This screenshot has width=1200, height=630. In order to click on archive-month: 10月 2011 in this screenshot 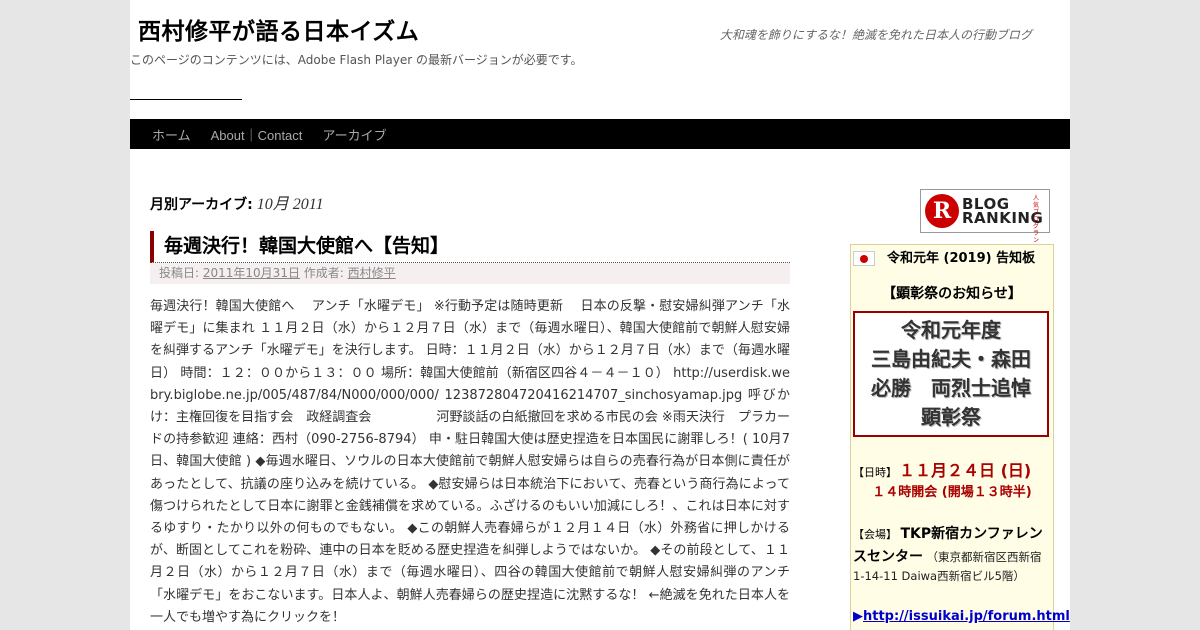, I will do `click(290, 204)`.